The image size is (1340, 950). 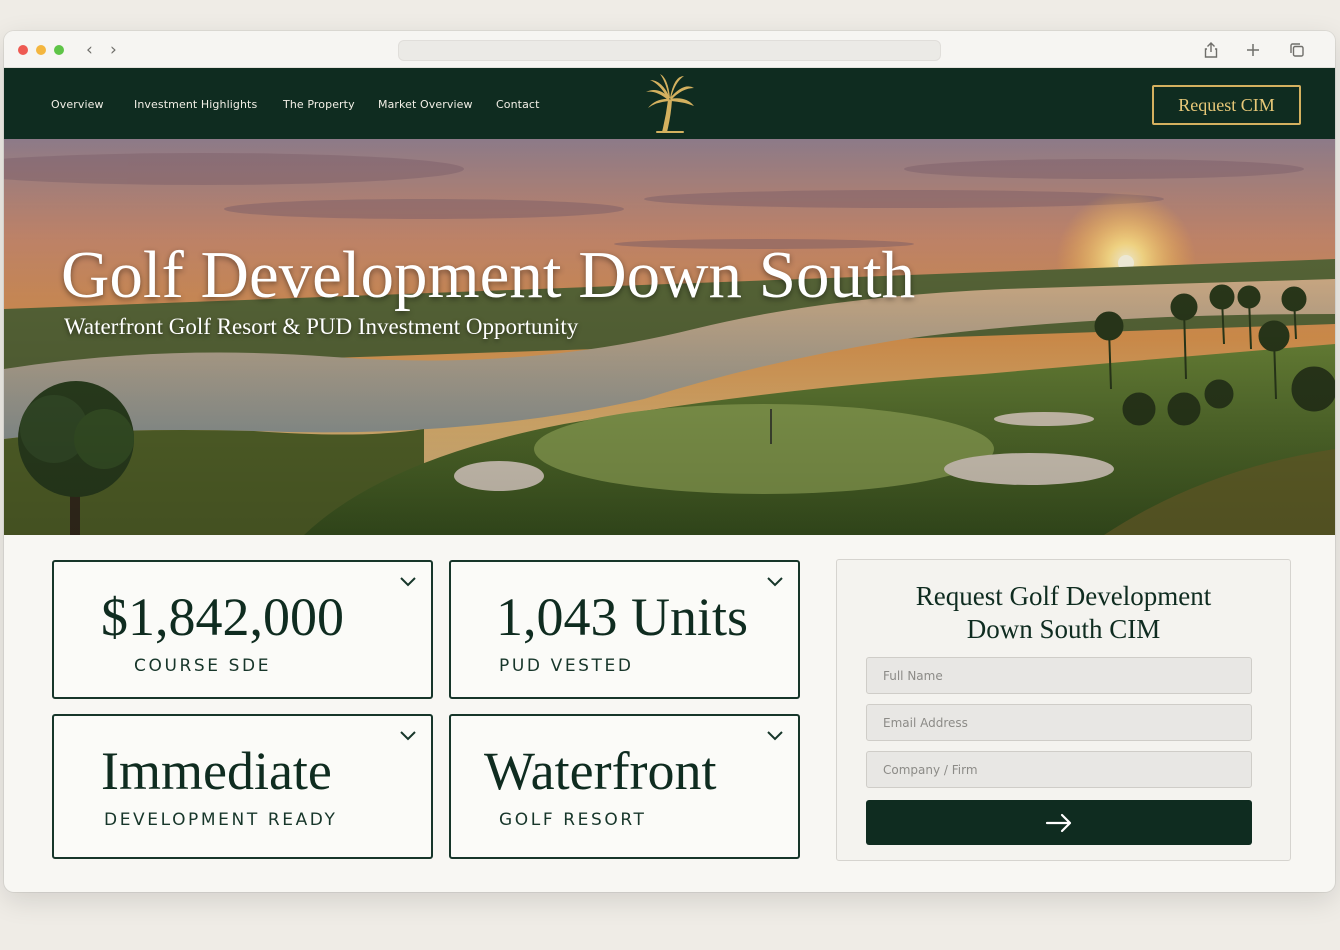 I want to click on stat-card-golf-resort: Waterfront GOLF RESORT, so click(x=624, y=786).